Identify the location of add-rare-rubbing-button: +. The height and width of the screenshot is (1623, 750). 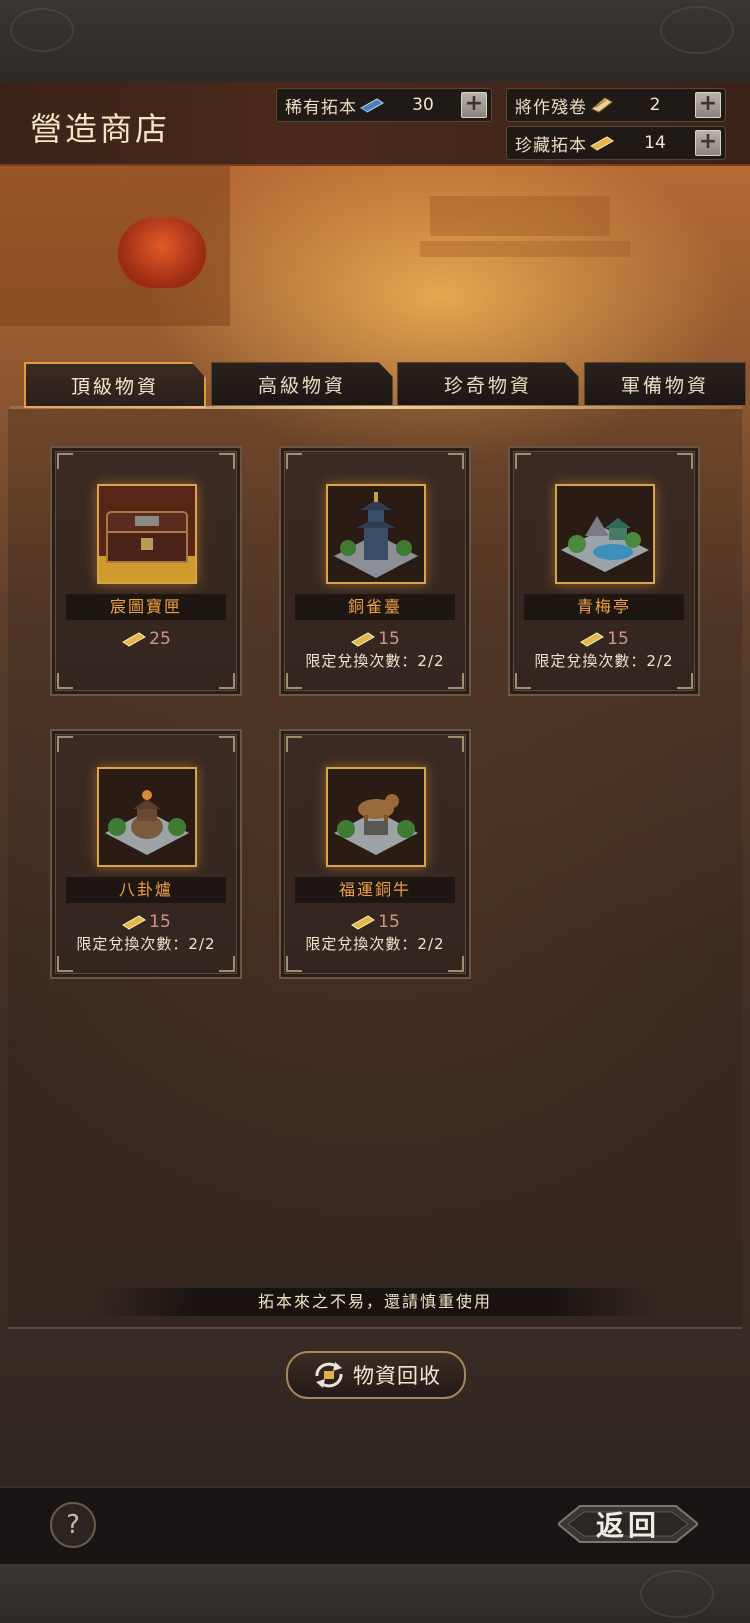
(474, 105).